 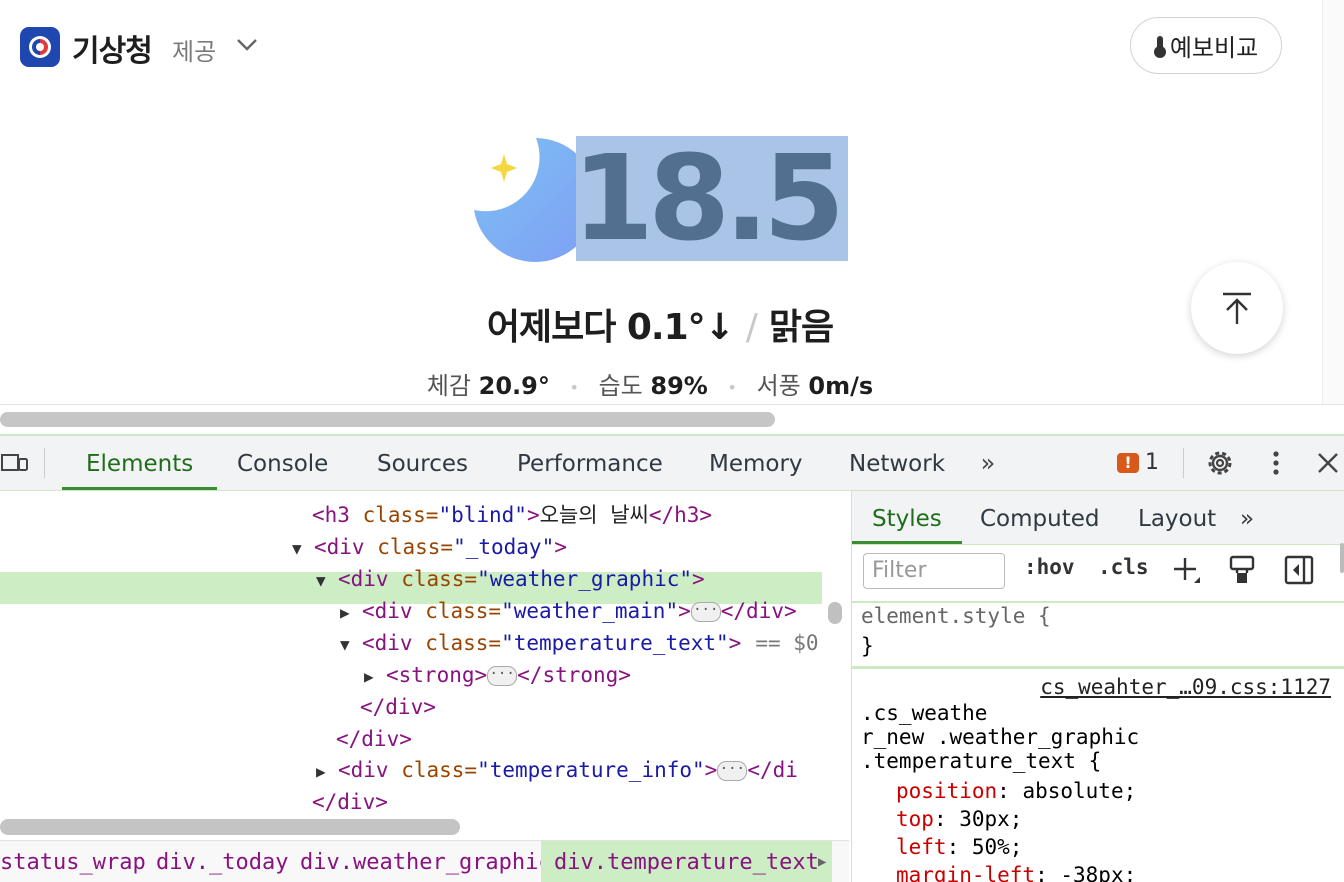 I want to click on dom-horizontal-scrollbar, so click(x=230, y=827).